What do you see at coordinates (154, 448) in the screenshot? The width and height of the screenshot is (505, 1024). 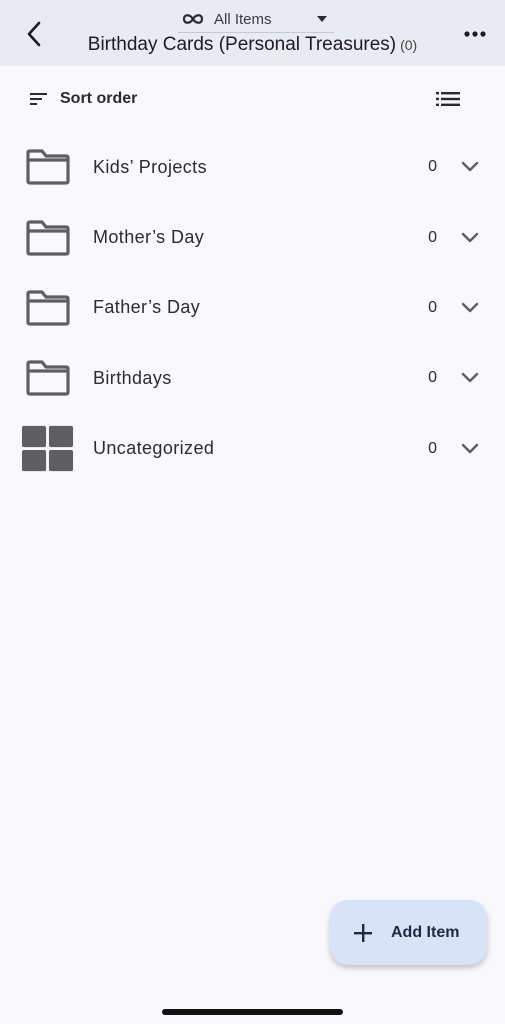 I see `list-item-name: Uncategorized` at bounding box center [154, 448].